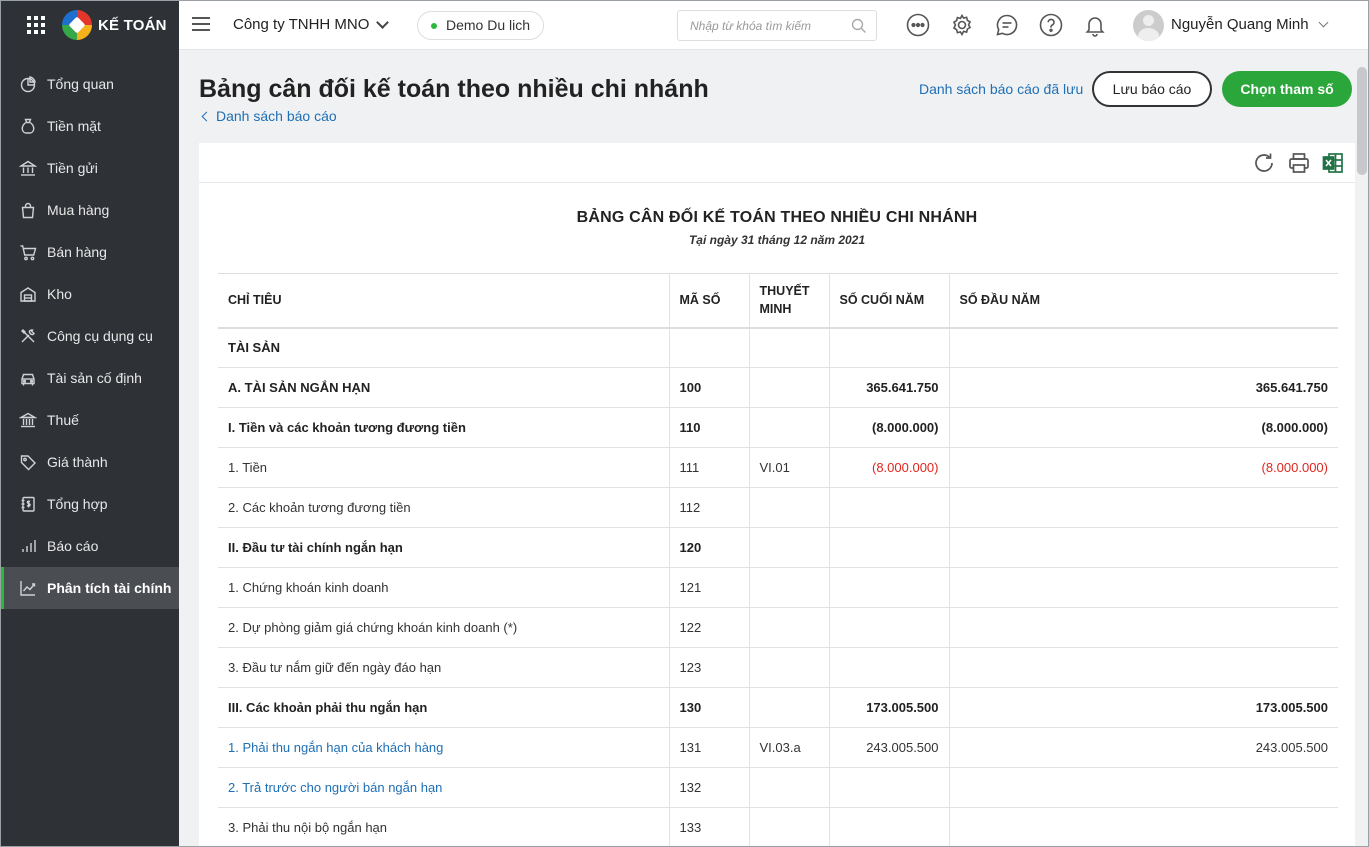  Describe the element at coordinates (109, 588) in the screenshot. I see `sidebar-item-label: Phân tích tài chính` at that location.